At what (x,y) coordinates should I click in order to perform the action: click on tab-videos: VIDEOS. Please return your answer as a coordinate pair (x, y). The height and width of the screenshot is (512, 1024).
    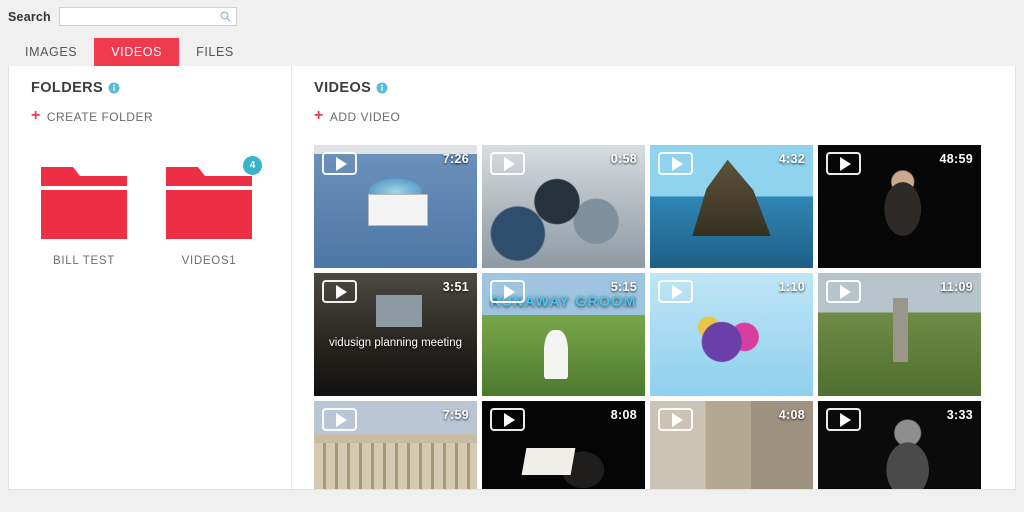
    Looking at the image, I should click on (137, 52).